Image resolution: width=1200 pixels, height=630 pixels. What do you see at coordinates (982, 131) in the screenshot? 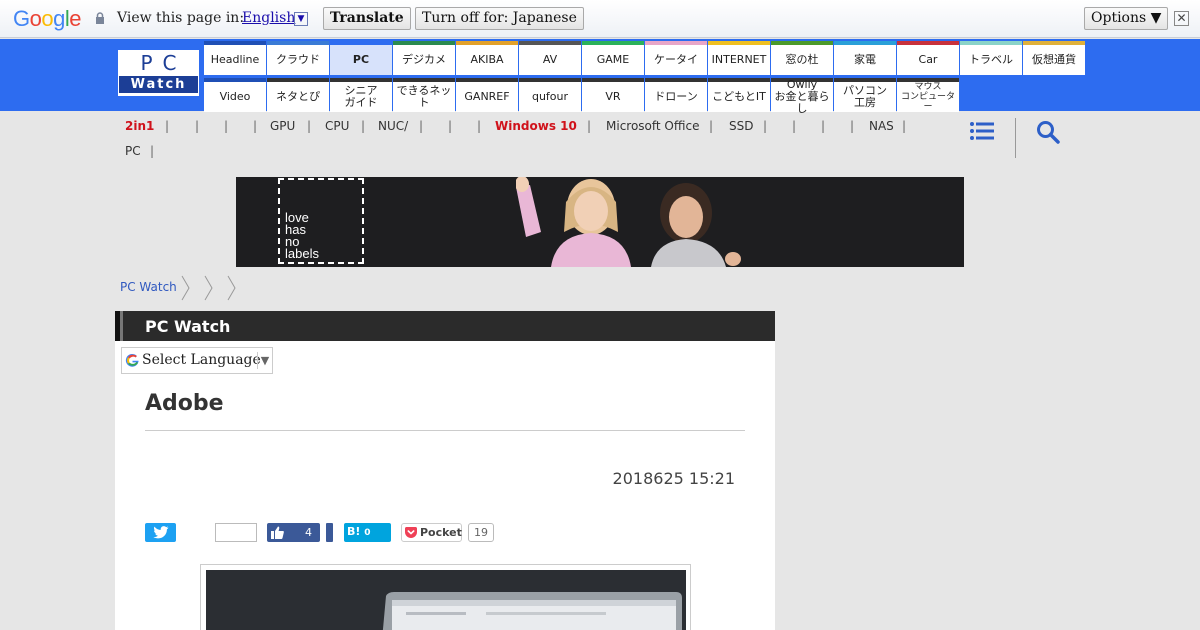
I see `menu-icon` at bounding box center [982, 131].